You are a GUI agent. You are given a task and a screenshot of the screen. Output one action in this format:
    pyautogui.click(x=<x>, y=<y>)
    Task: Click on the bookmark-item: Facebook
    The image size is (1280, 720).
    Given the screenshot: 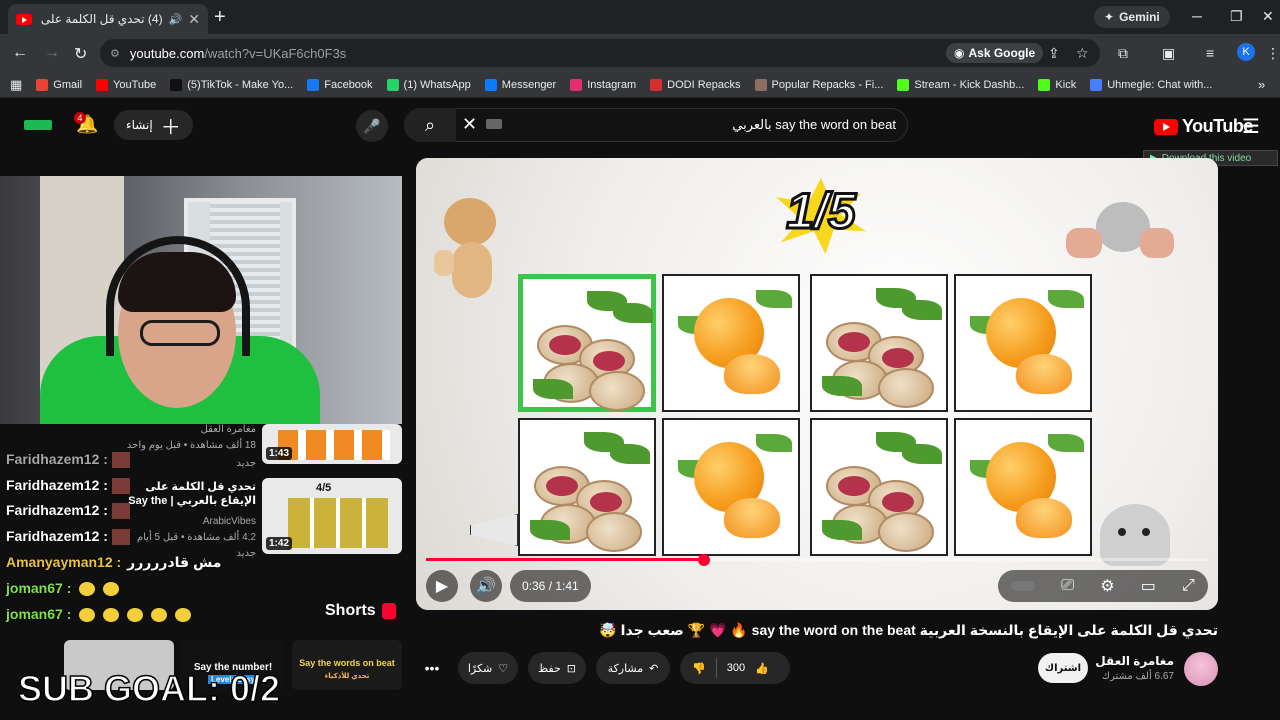 What is the action you would take?
    pyautogui.click(x=340, y=84)
    